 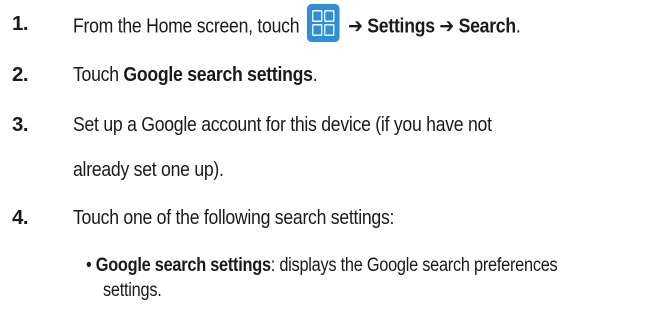 I want to click on step-number: 1., so click(x=20, y=23).